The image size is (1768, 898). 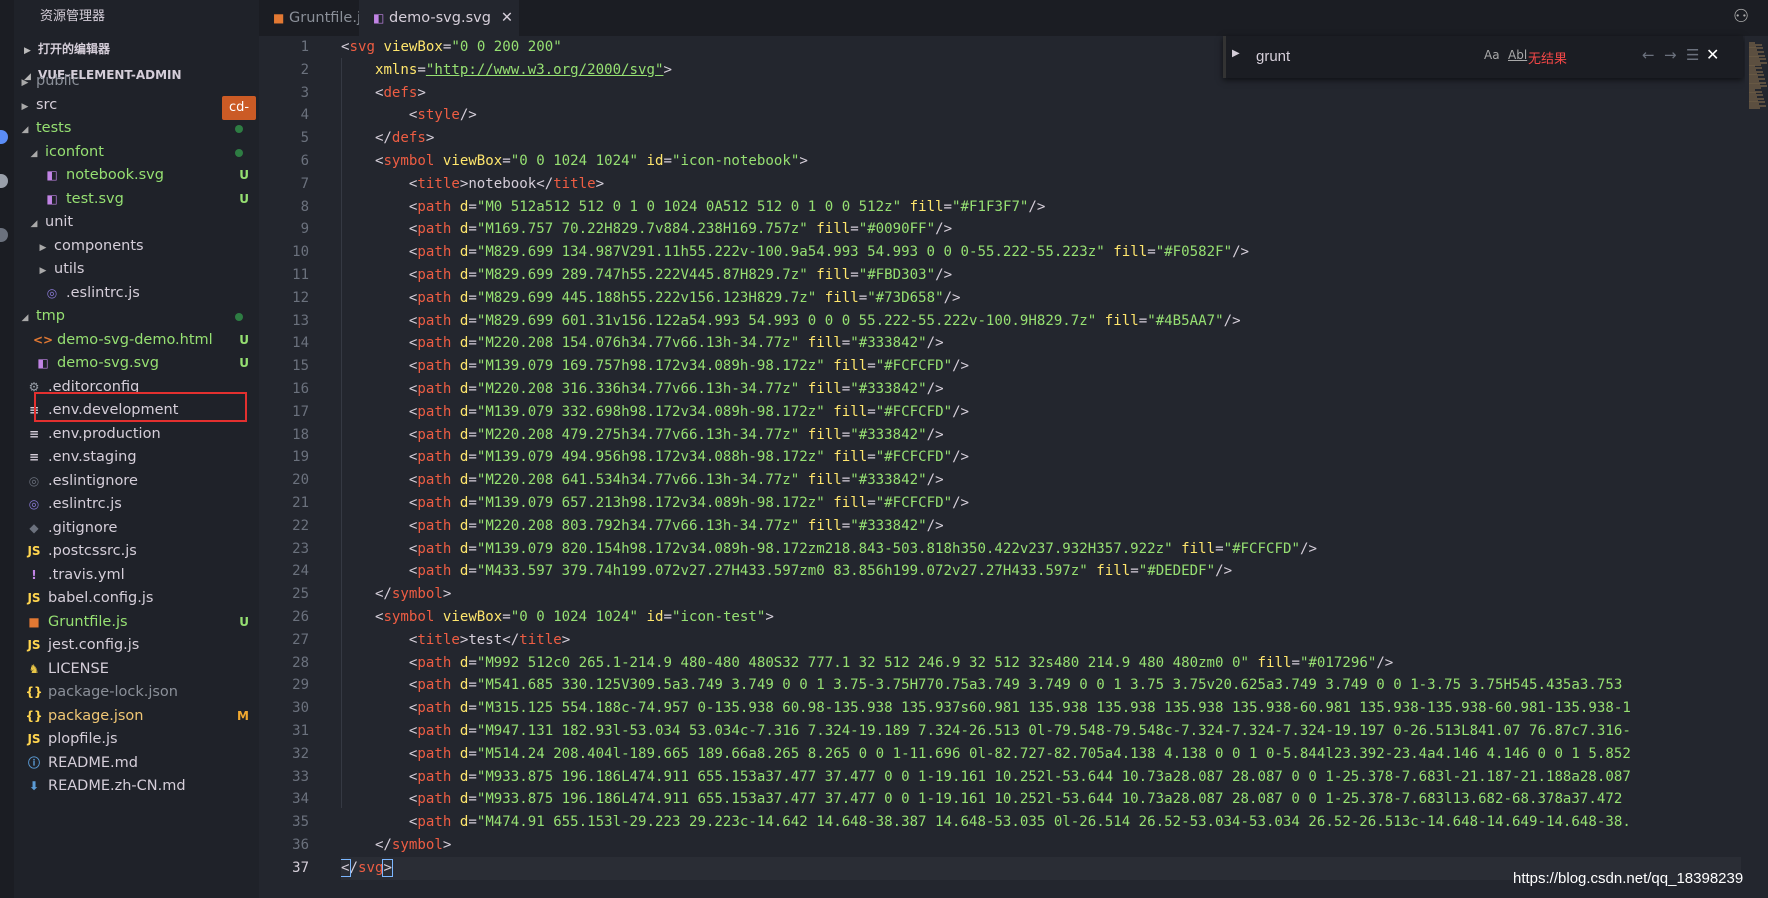 I want to click on code-token: =, so click(x=846, y=480).